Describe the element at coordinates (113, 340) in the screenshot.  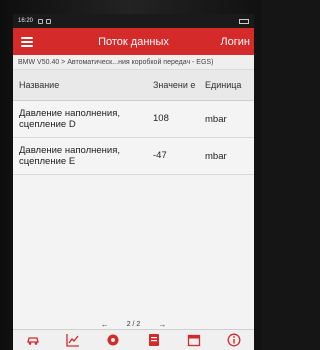
I see `settings-icon` at that location.